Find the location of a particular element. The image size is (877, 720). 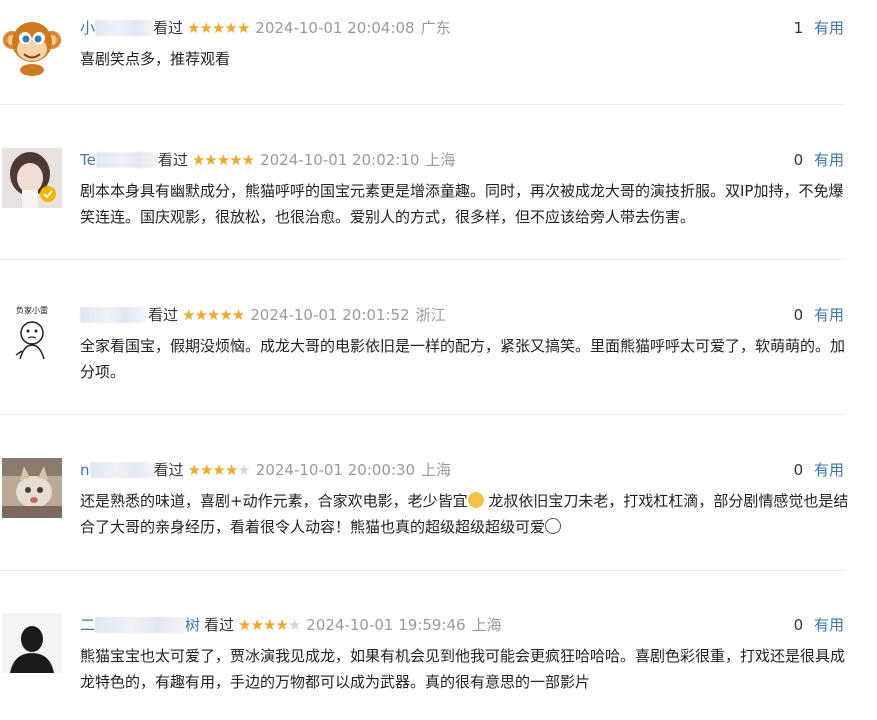

review-location: 浙江 is located at coordinates (430, 315).